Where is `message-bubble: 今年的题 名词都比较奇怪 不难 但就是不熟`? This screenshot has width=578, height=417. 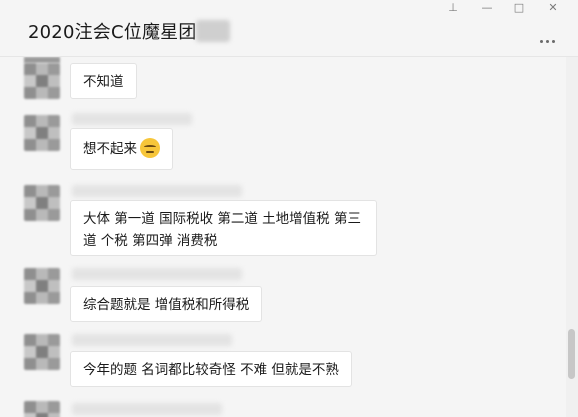 message-bubble: 今年的题 名词都比较奇怪 不难 但就是不熟 is located at coordinates (211, 369).